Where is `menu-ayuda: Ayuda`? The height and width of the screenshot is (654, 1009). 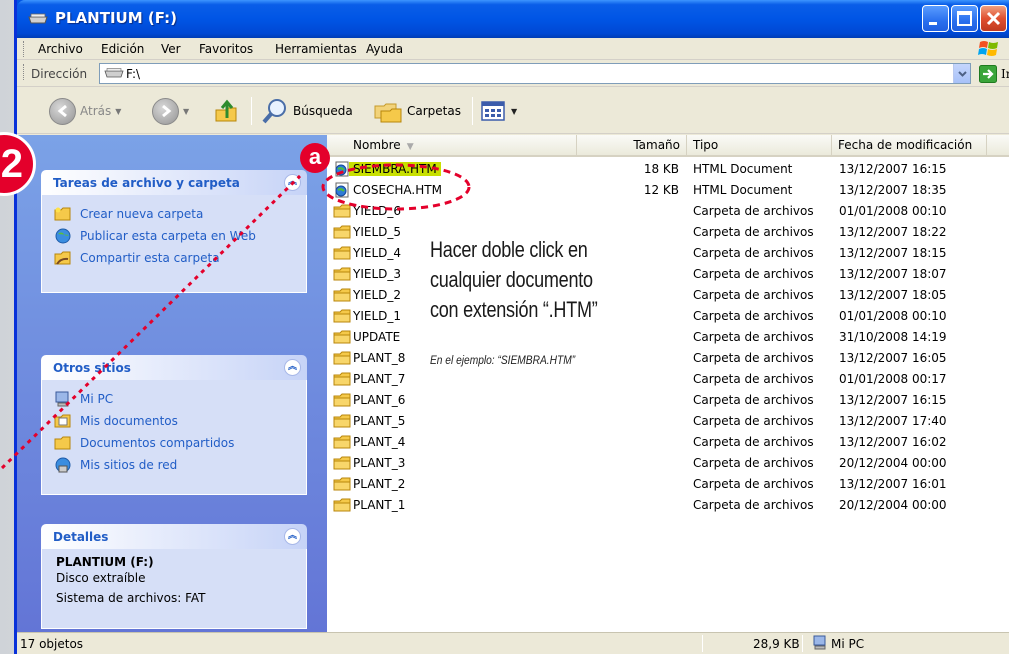 menu-ayuda: Ayuda is located at coordinates (384, 49).